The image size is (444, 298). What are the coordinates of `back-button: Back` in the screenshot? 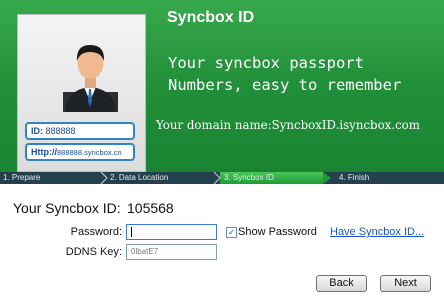 It's located at (341, 283).